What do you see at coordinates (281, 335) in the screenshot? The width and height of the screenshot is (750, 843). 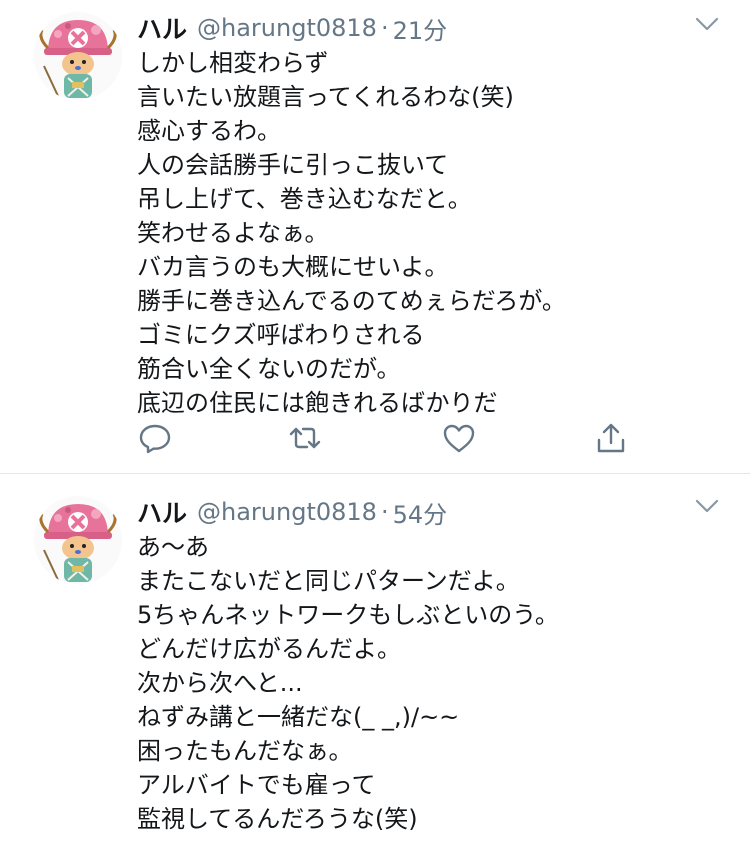 I see `tweet-line: ゴミにクズ呼ばわりされる` at bounding box center [281, 335].